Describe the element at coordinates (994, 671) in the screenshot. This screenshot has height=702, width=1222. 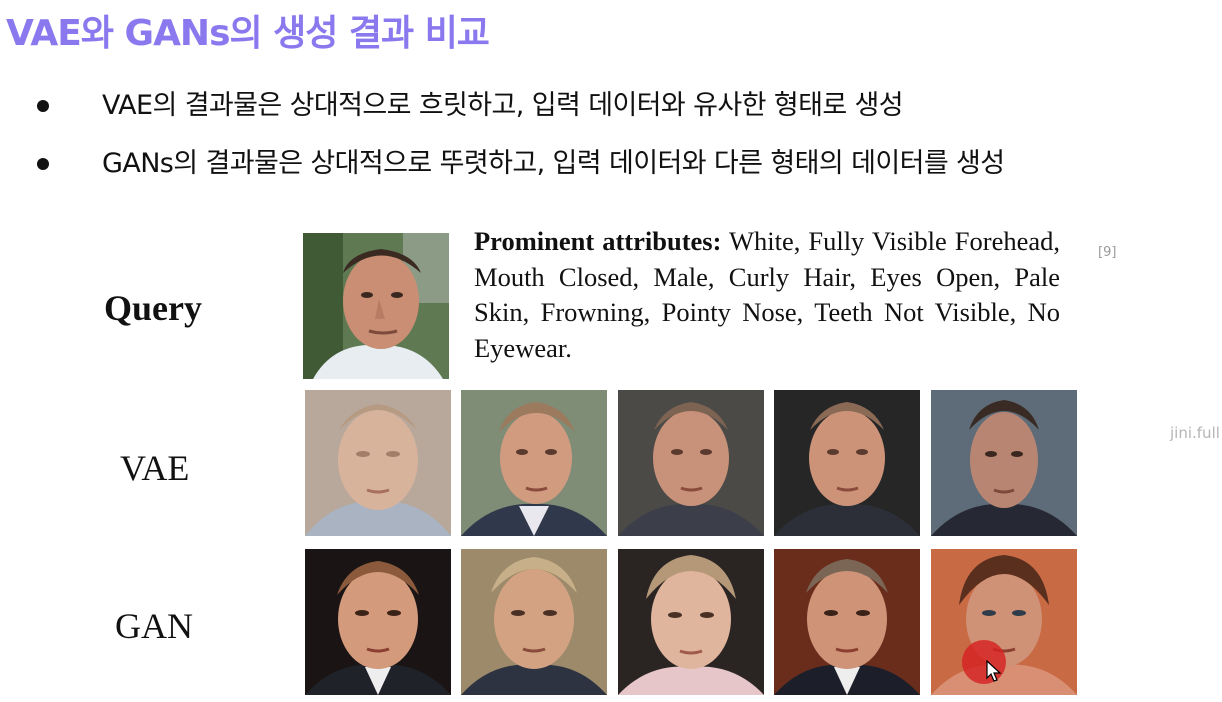
I see `mouse-pointer-icon` at that location.